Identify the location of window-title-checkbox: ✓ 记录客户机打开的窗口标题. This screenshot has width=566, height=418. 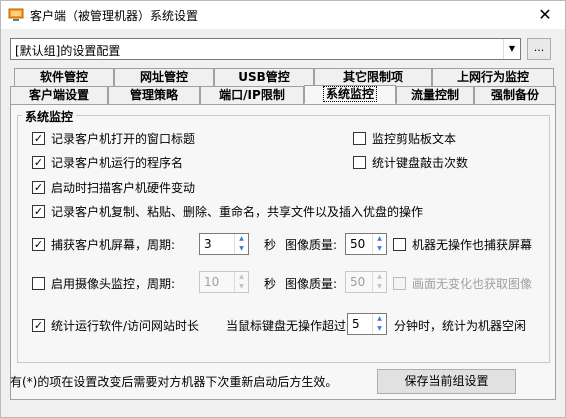
(113, 138).